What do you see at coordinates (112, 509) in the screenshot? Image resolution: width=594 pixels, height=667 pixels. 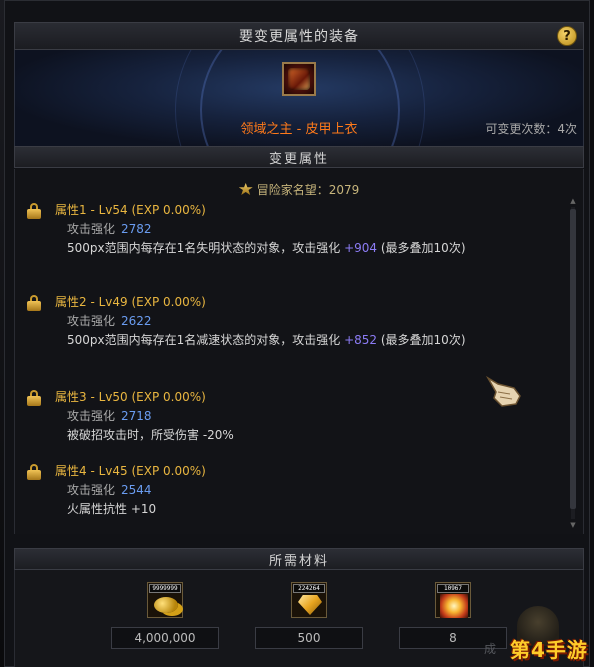 I see `desc-text: 火属性抗性 +10` at bounding box center [112, 509].